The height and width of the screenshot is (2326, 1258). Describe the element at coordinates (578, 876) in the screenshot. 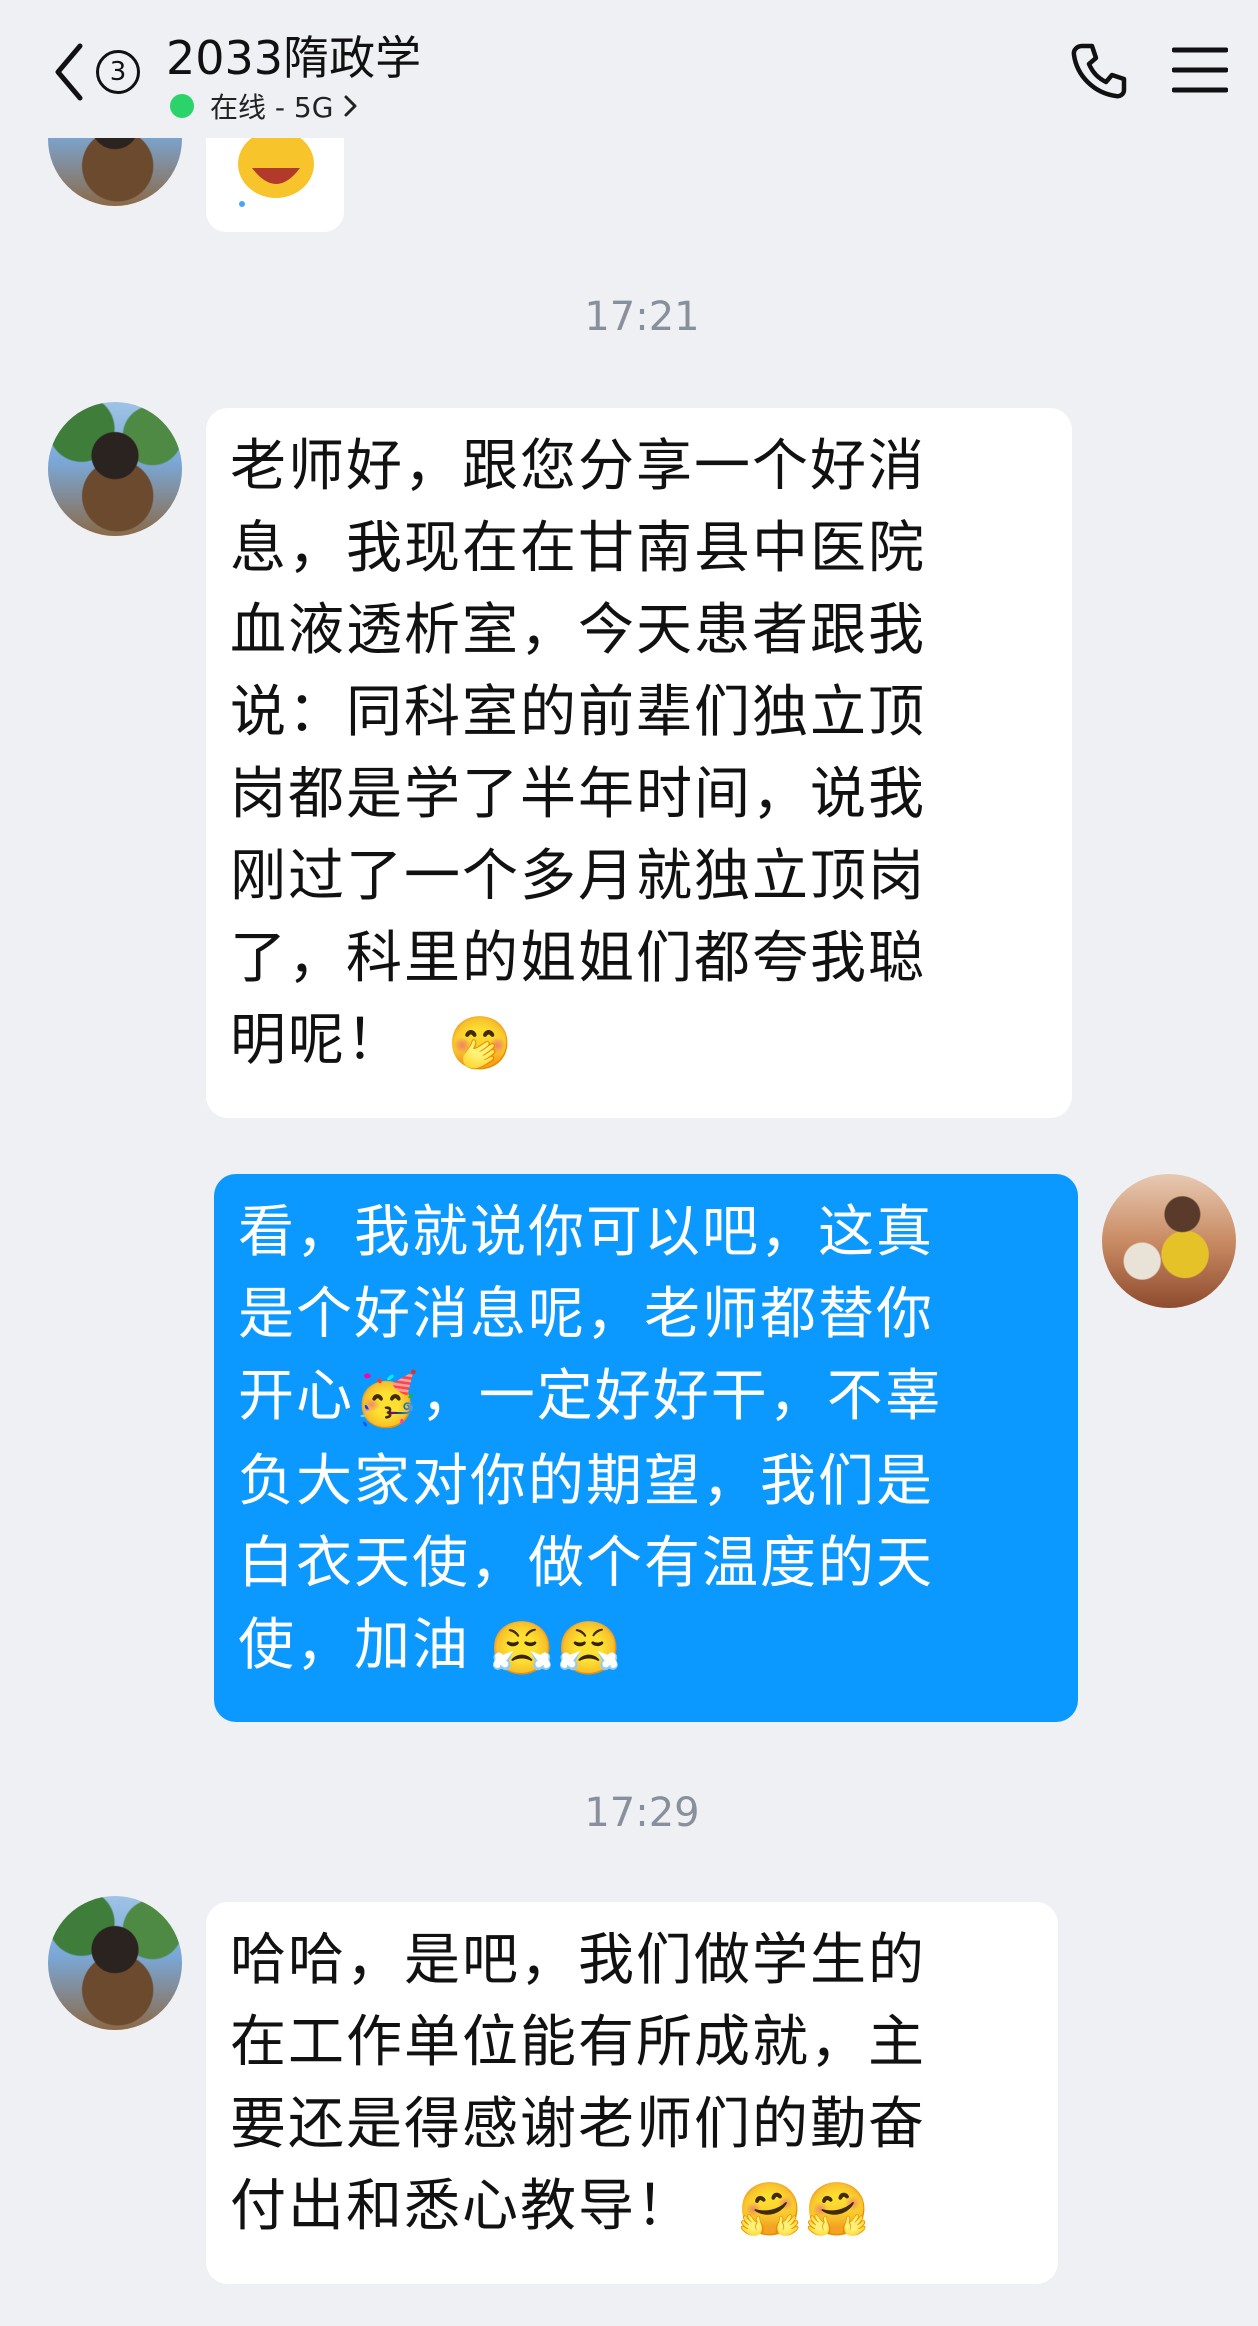

I see `message-line: 刚过了一个多月就独立顶岗` at that location.